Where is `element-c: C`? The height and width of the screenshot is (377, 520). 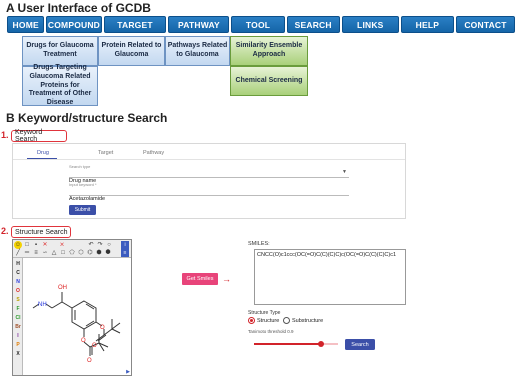 element-c: C is located at coordinates (18, 273).